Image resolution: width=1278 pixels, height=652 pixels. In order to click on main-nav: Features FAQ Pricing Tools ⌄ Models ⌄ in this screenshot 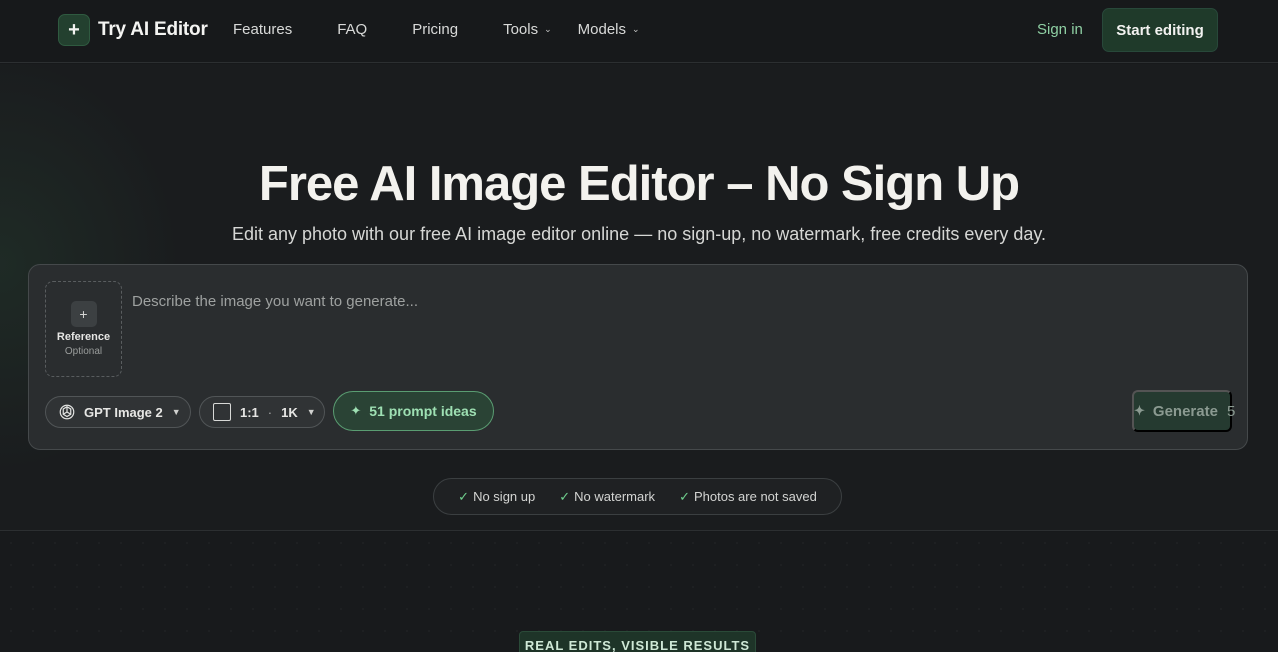, I will do `click(449, 29)`.